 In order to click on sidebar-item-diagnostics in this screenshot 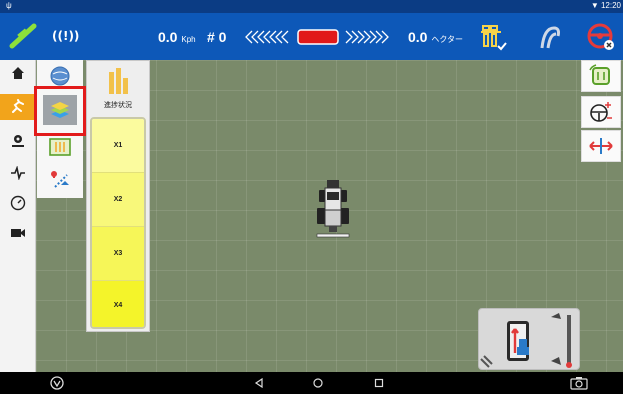, I will do `click(18, 173)`.